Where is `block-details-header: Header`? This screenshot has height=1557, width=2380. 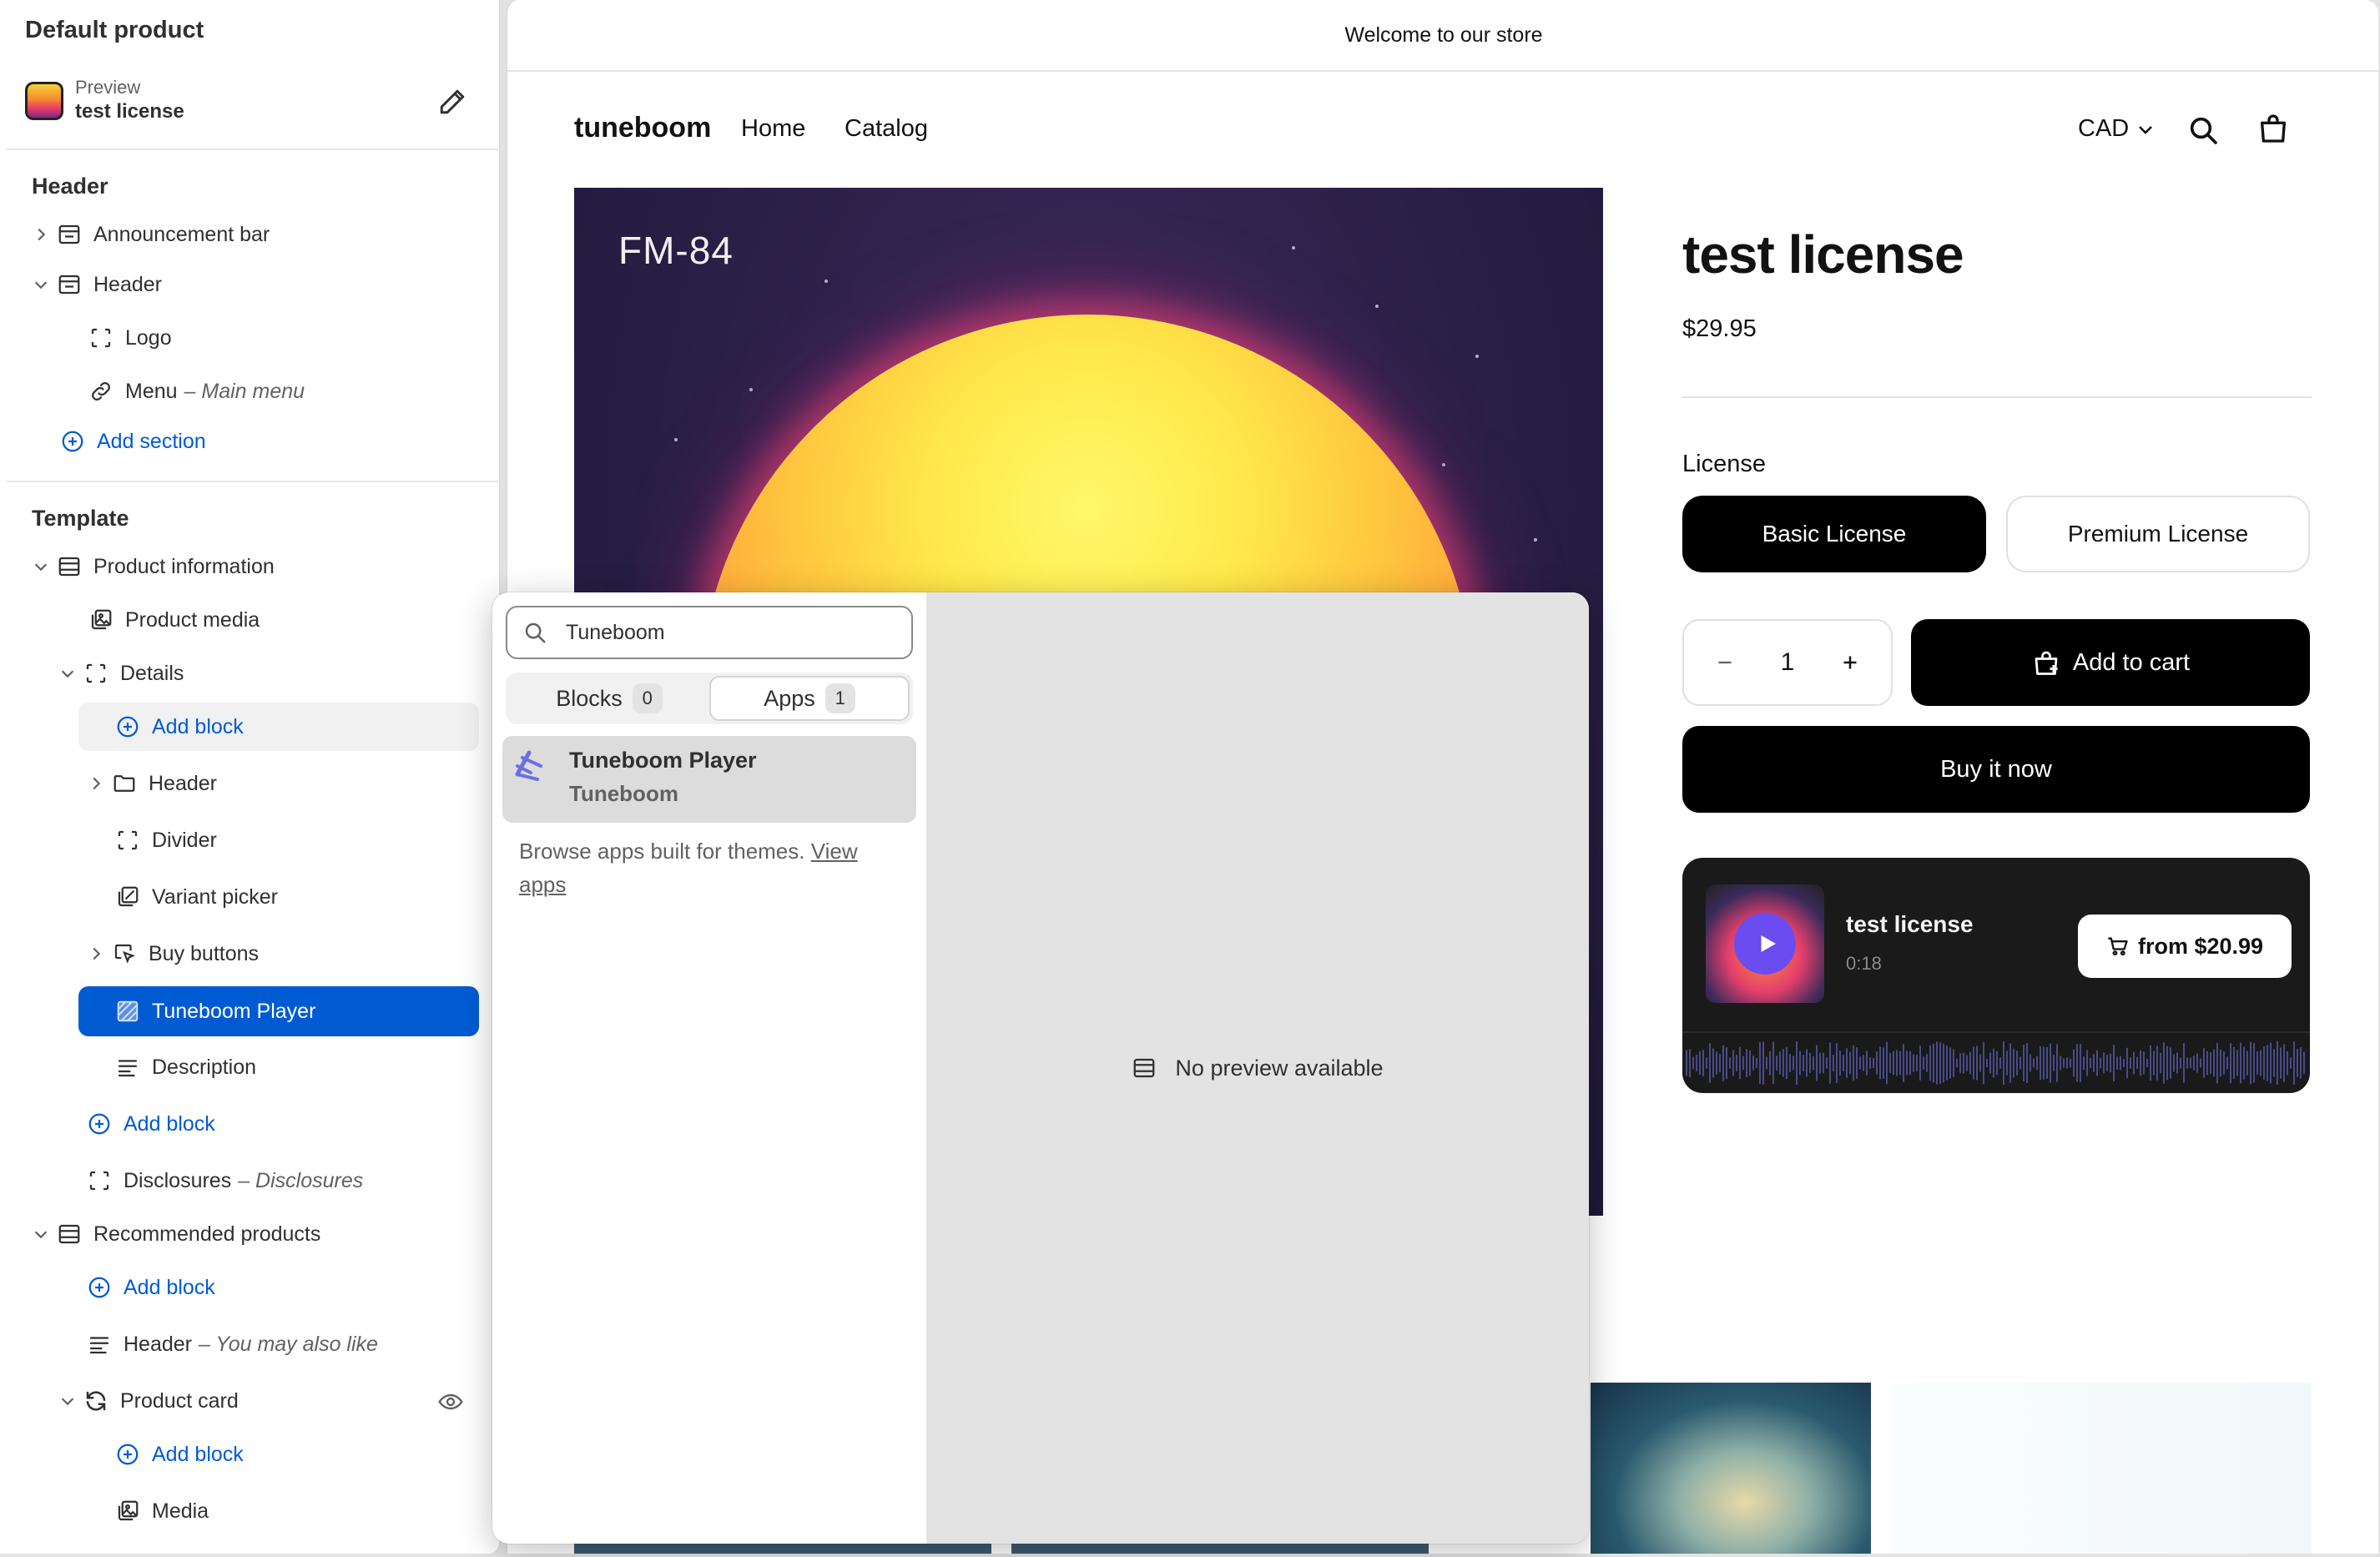 block-details-header: Header is located at coordinates (283, 783).